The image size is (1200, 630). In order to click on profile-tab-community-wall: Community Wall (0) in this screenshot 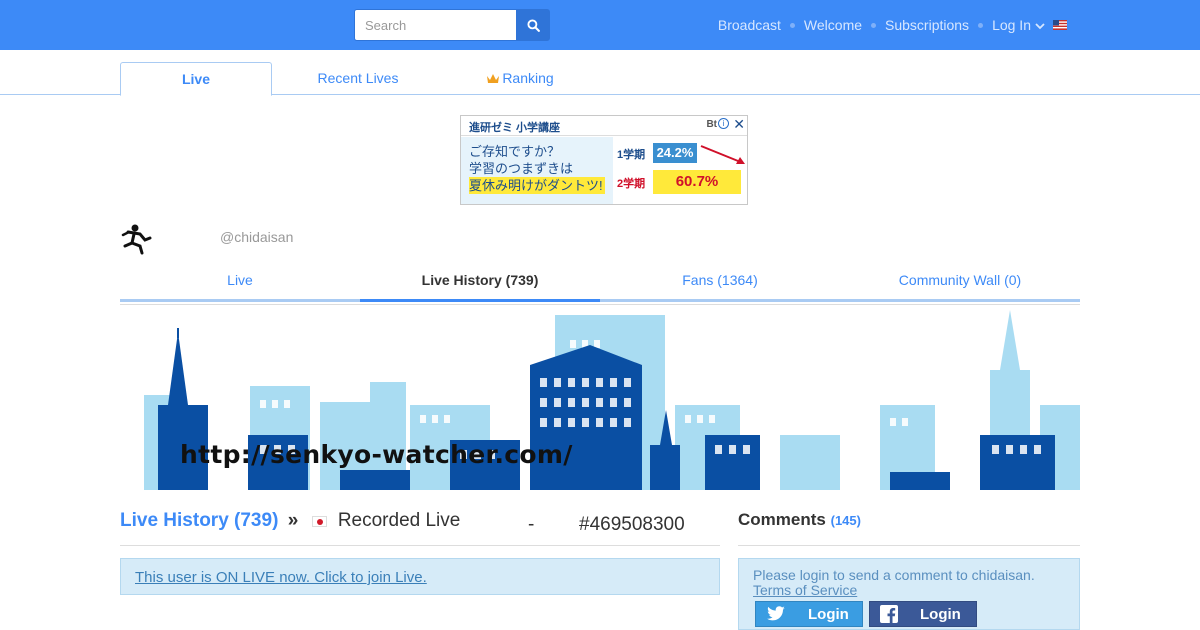, I will do `click(960, 283)`.